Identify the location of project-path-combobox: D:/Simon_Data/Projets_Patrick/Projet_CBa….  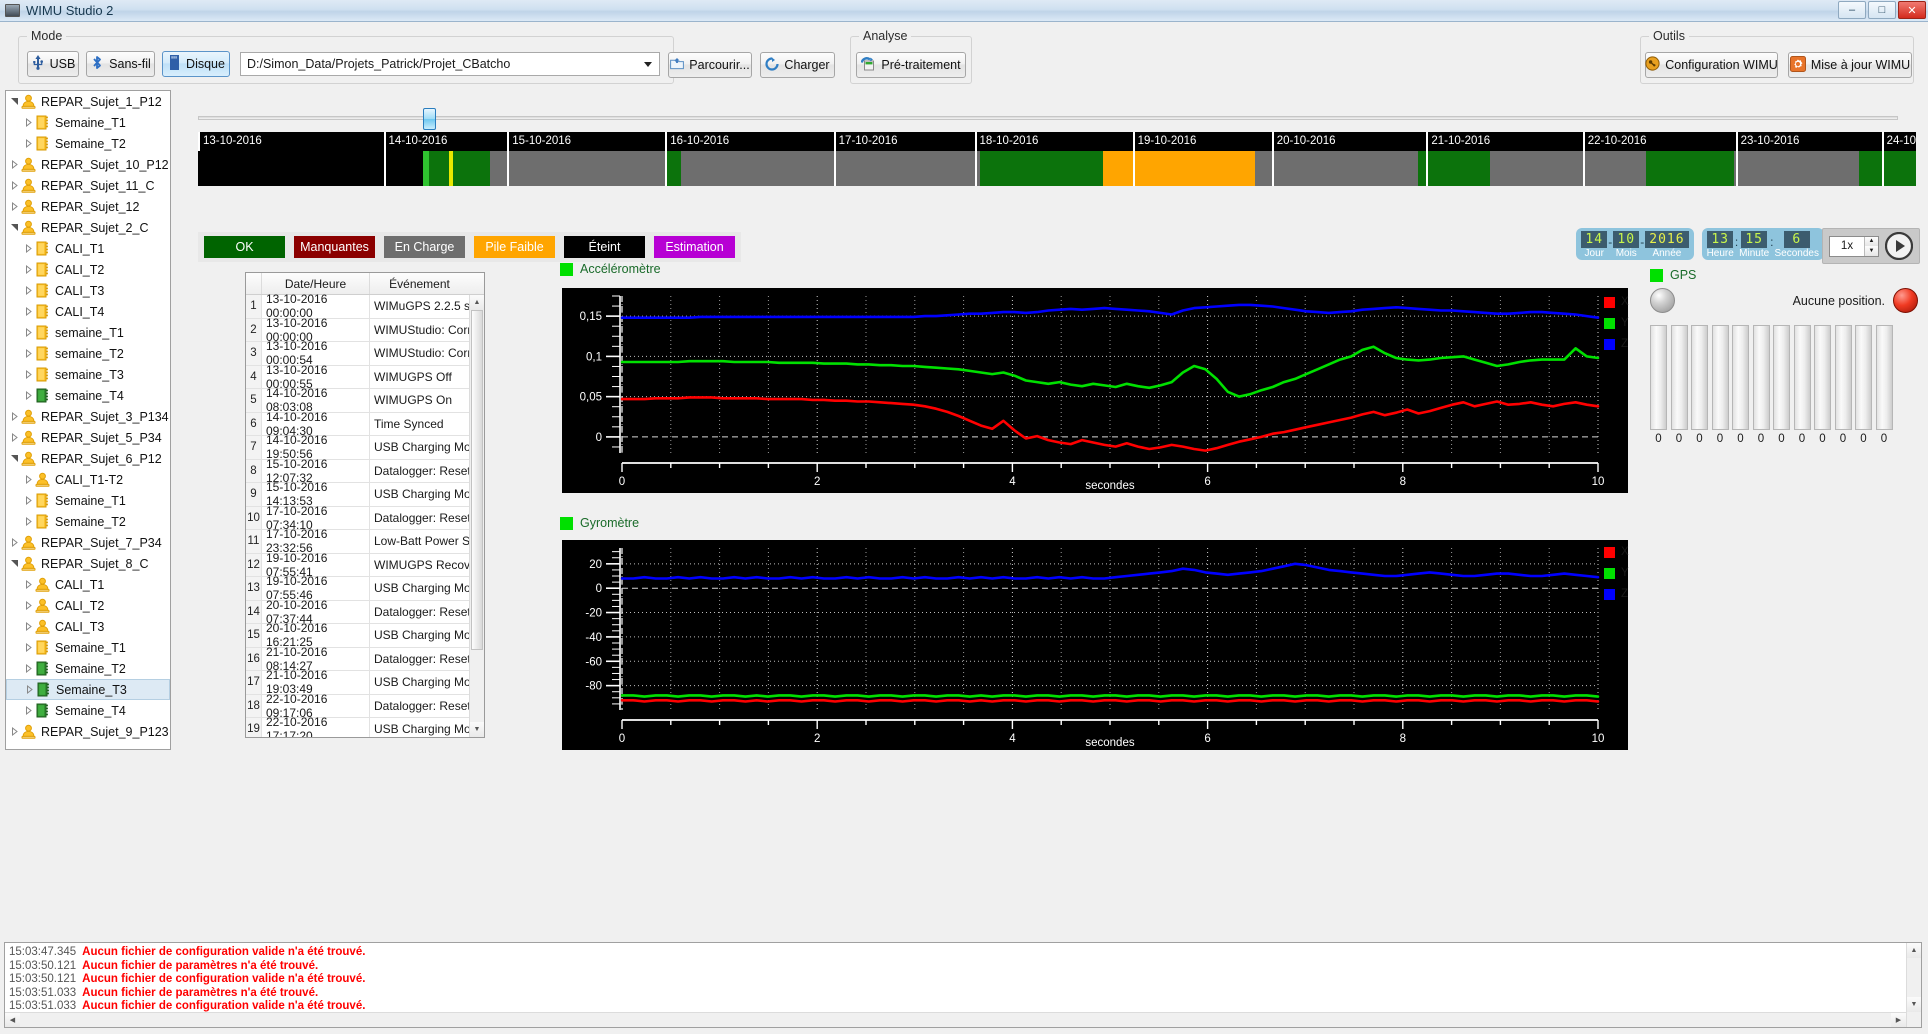
(450, 64).